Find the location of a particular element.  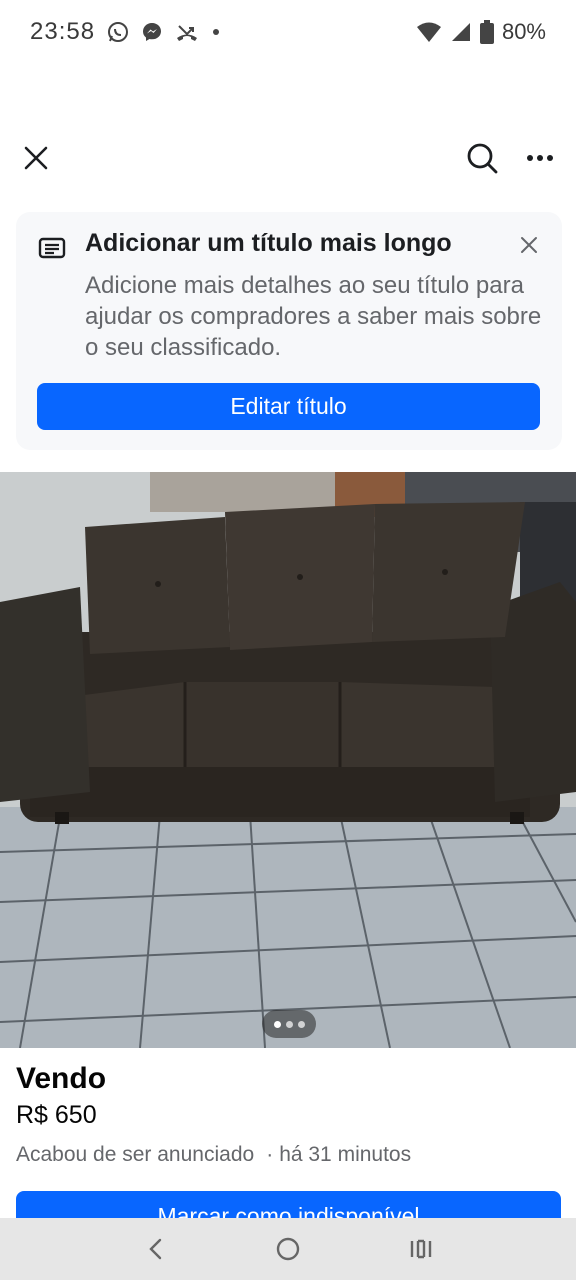

messenger-icon is located at coordinates (152, 32).